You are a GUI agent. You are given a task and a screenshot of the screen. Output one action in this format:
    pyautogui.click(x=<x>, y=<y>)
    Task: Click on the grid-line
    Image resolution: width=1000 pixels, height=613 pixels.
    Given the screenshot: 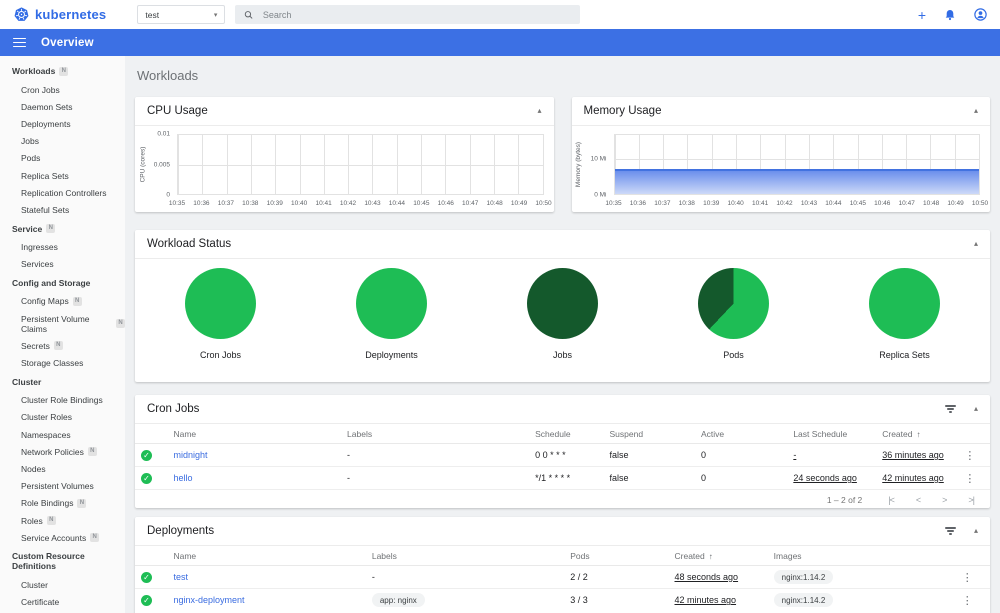 What is the action you would take?
    pyautogui.click(x=979, y=164)
    